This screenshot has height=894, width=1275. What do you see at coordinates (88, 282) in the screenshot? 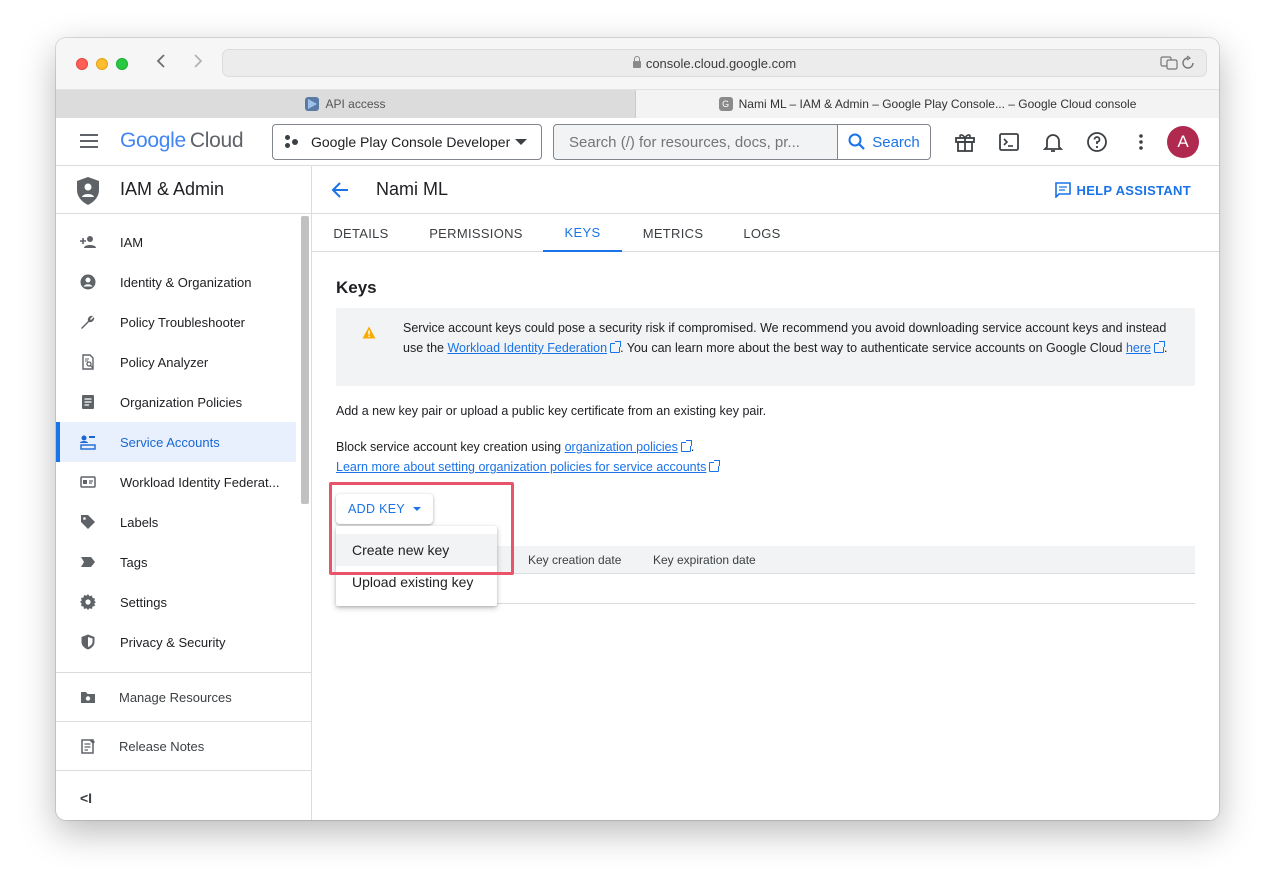
I see `account-circle-icon` at bounding box center [88, 282].